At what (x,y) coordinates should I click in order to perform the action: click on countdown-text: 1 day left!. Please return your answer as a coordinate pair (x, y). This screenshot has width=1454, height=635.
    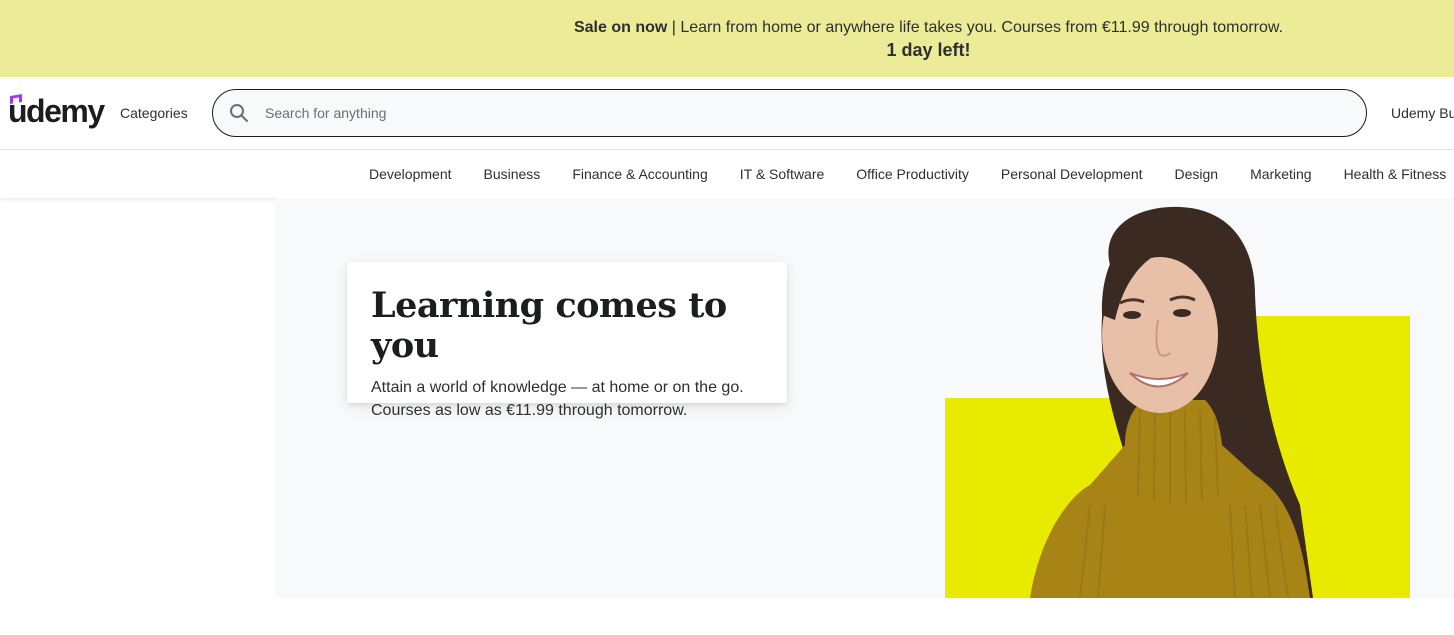
    Looking at the image, I should click on (928, 50).